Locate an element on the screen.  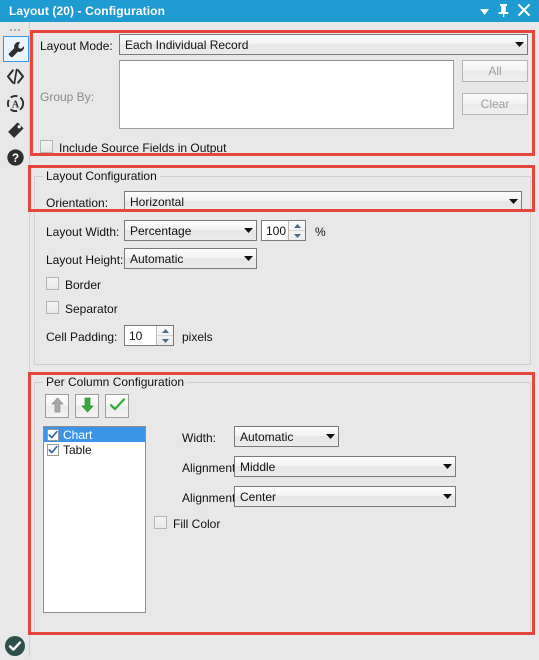
pin-icon is located at coordinates (503, 11).